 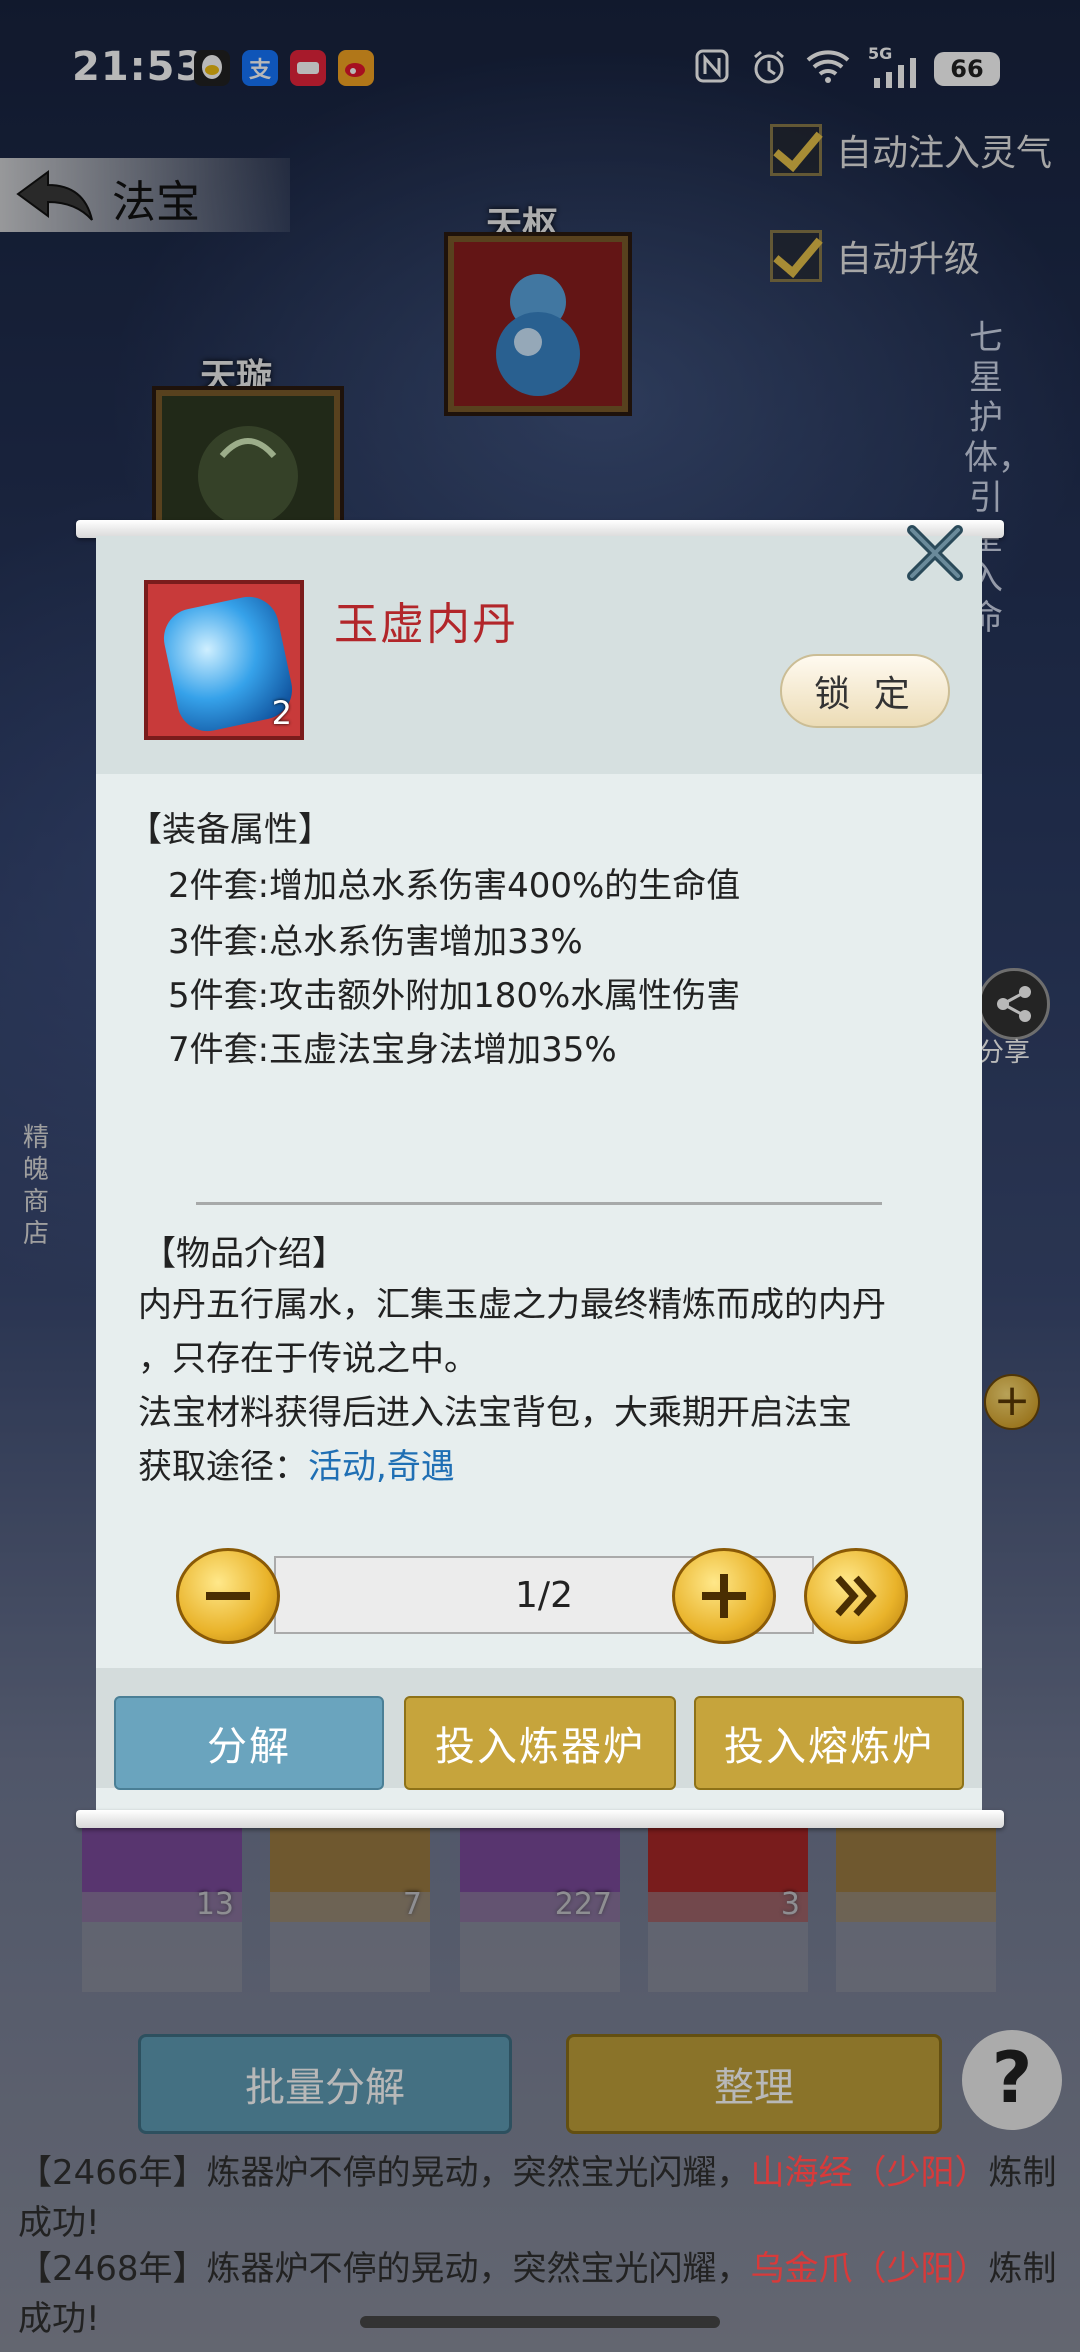 What do you see at coordinates (308, 1359) in the screenshot?
I see `intro-line: ，只存在于传说之中。` at bounding box center [308, 1359].